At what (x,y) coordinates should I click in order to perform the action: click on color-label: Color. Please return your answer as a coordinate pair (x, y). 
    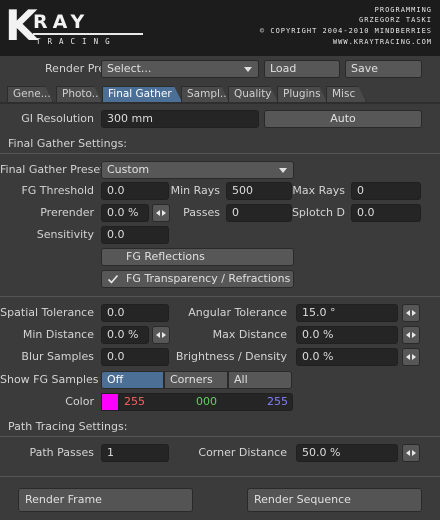
    Looking at the image, I should click on (79, 401).